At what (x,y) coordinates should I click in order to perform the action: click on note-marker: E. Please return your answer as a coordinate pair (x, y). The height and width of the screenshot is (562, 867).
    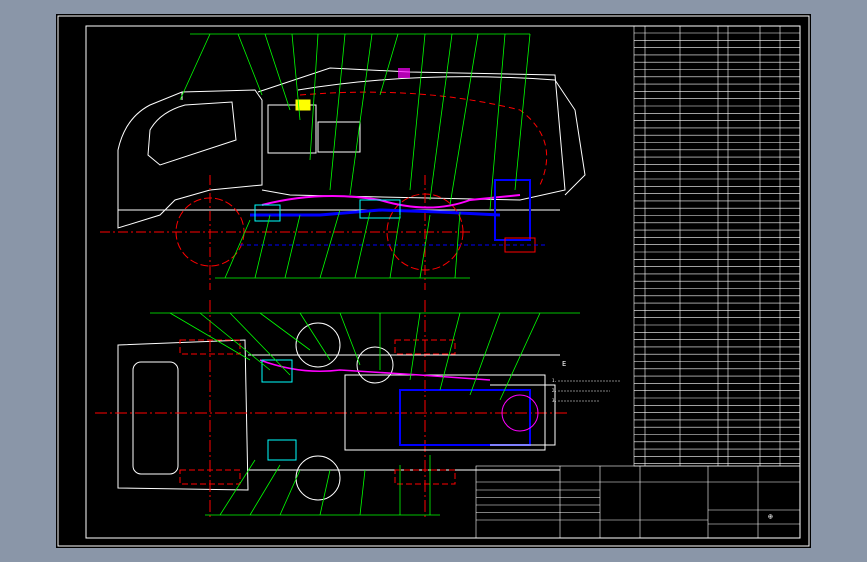
    Looking at the image, I should click on (564, 364).